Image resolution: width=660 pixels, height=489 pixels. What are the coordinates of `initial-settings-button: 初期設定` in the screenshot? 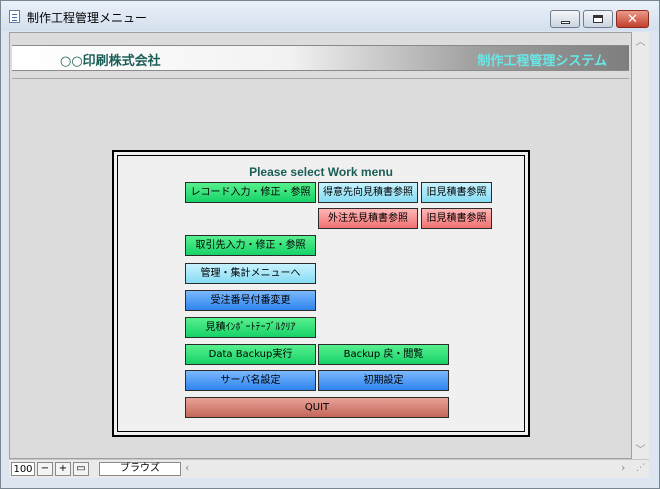 It's located at (383, 380).